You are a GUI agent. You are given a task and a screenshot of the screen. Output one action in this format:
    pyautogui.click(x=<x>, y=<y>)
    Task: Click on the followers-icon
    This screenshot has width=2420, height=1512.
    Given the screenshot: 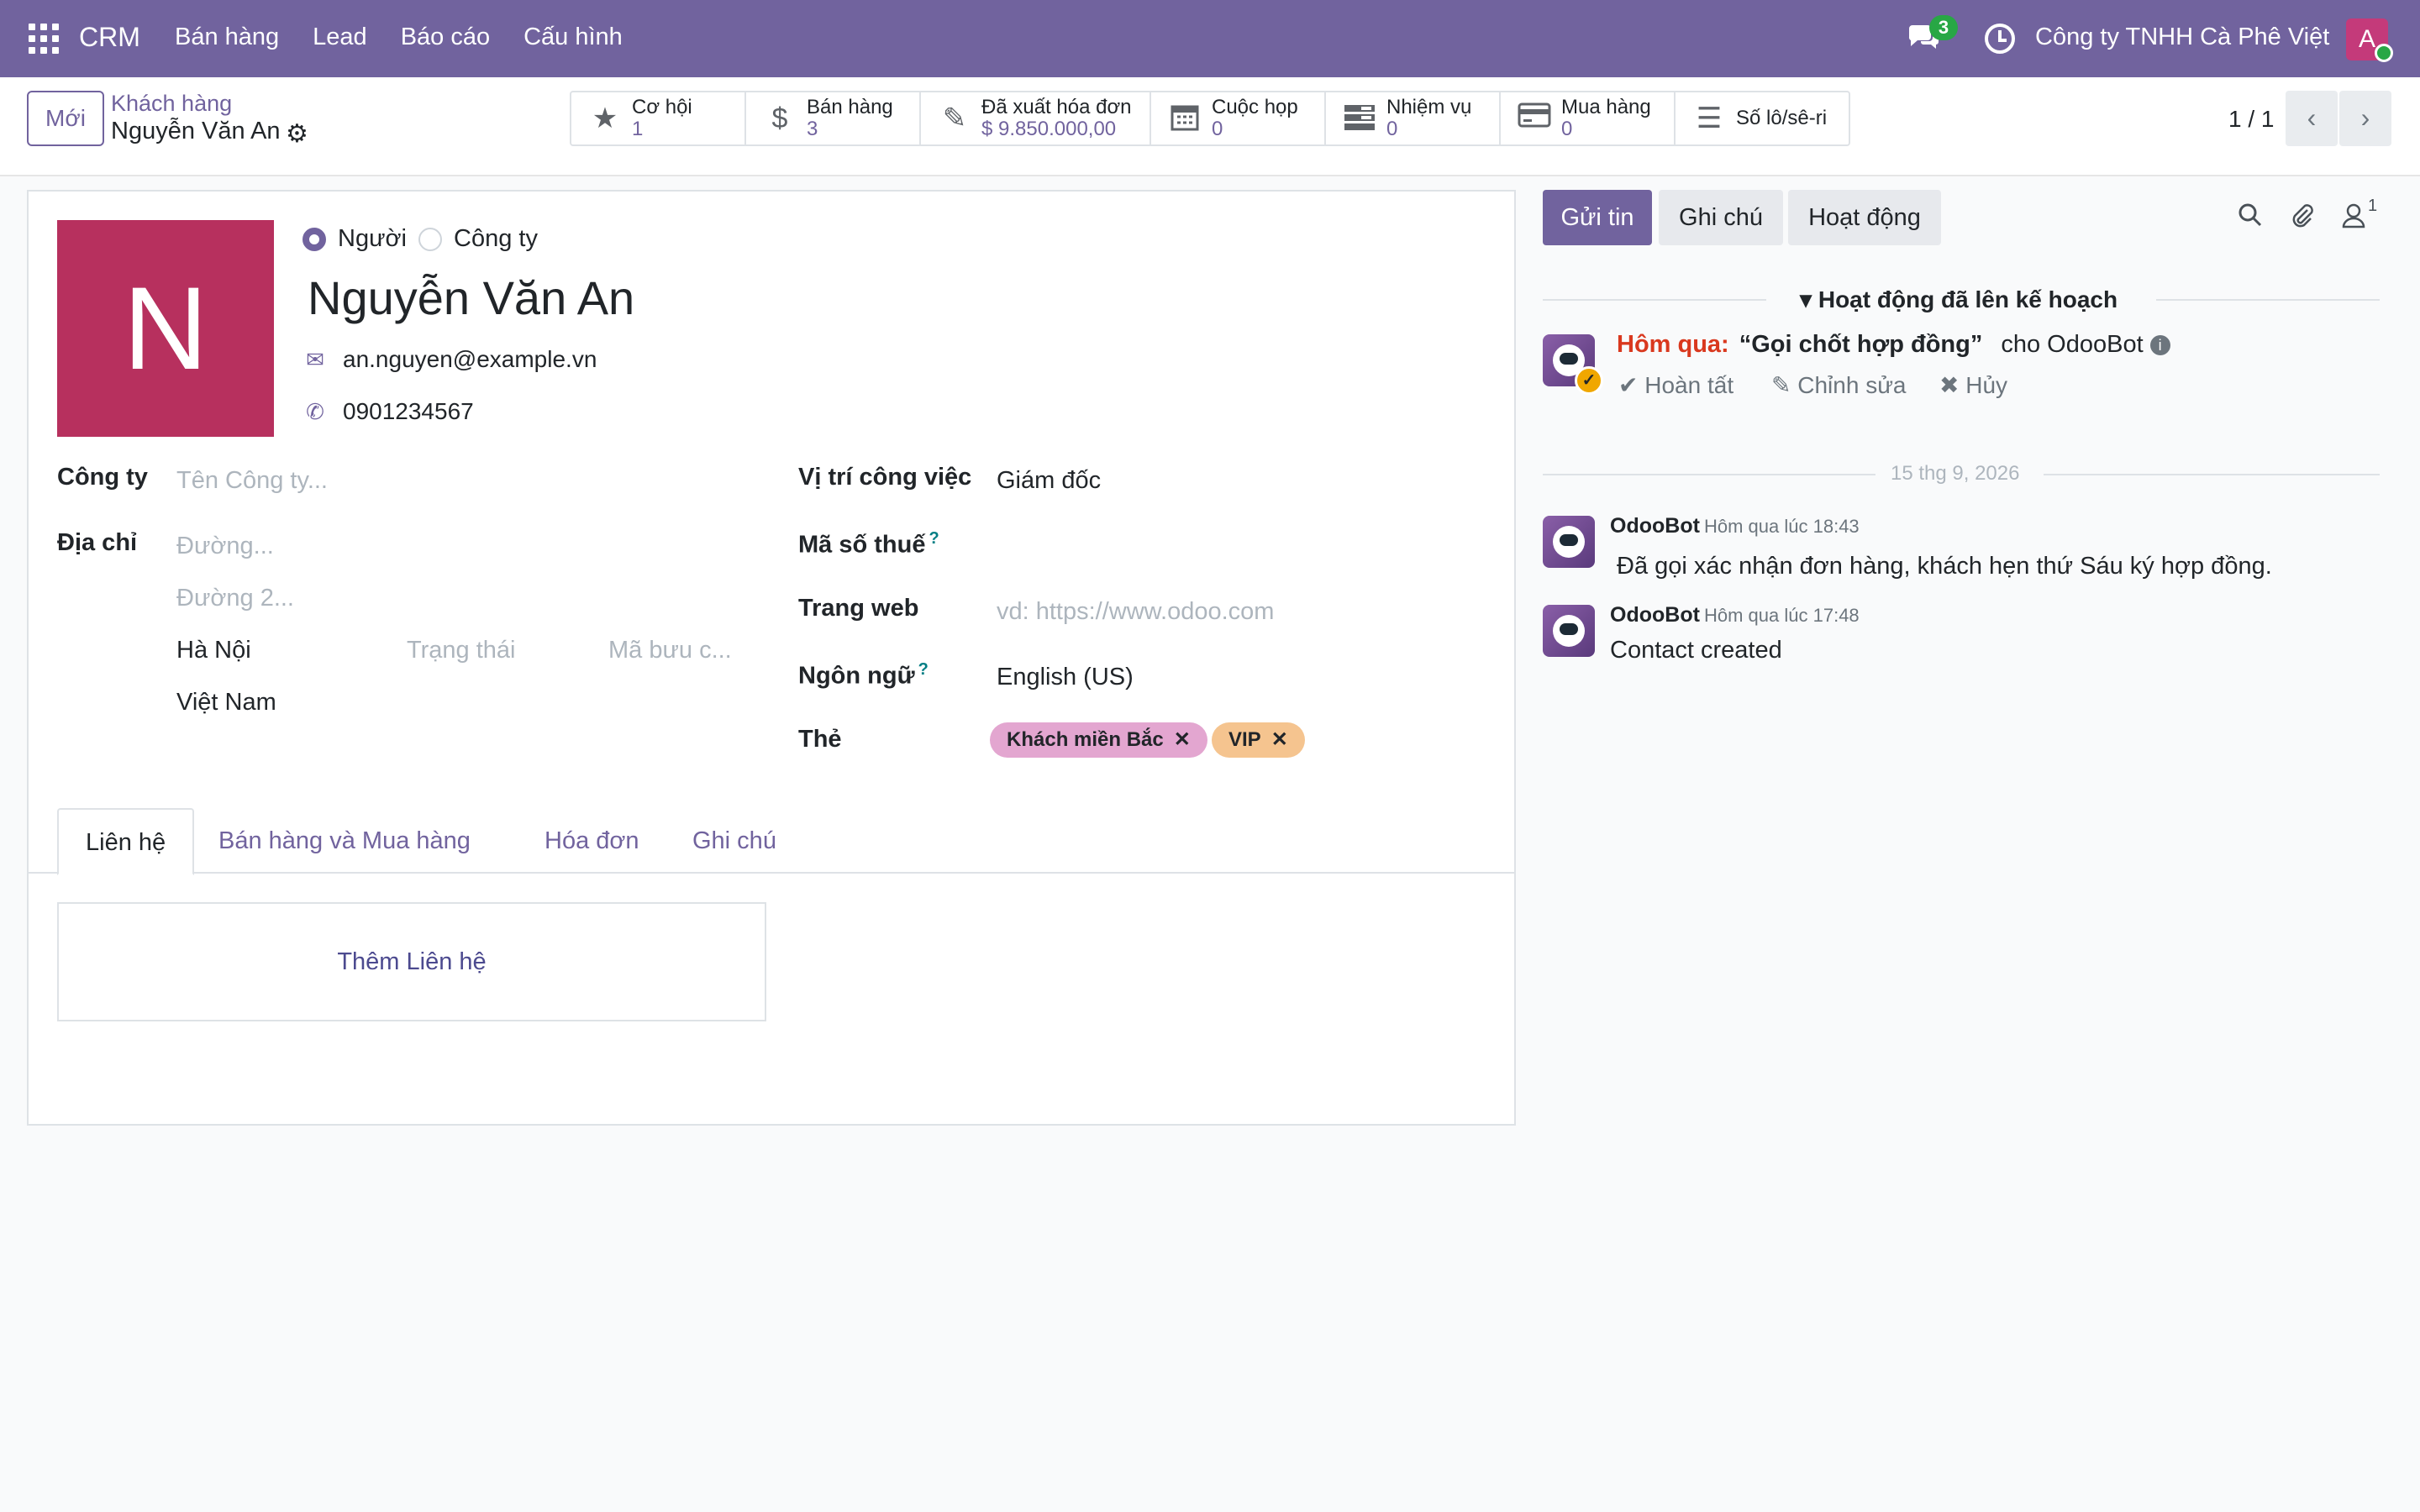 What is the action you would take?
    pyautogui.click(x=2353, y=218)
    